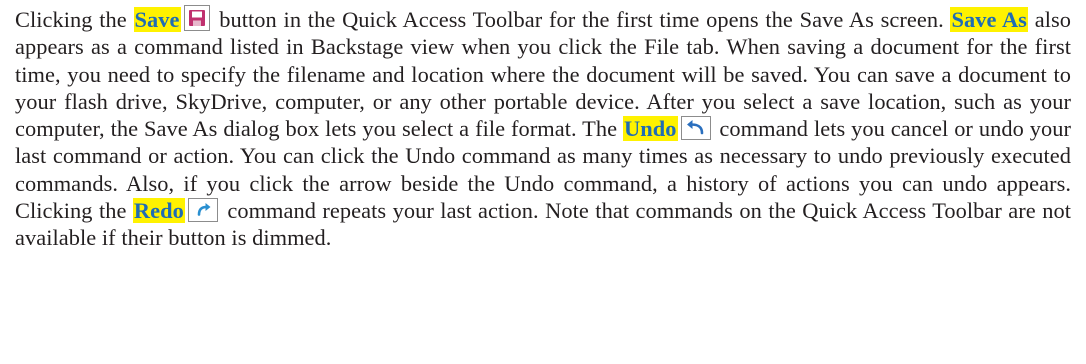  What do you see at coordinates (650, 129) in the screenshot?
I see `keyword-undo: Undo` at bounding box center [650, 129].